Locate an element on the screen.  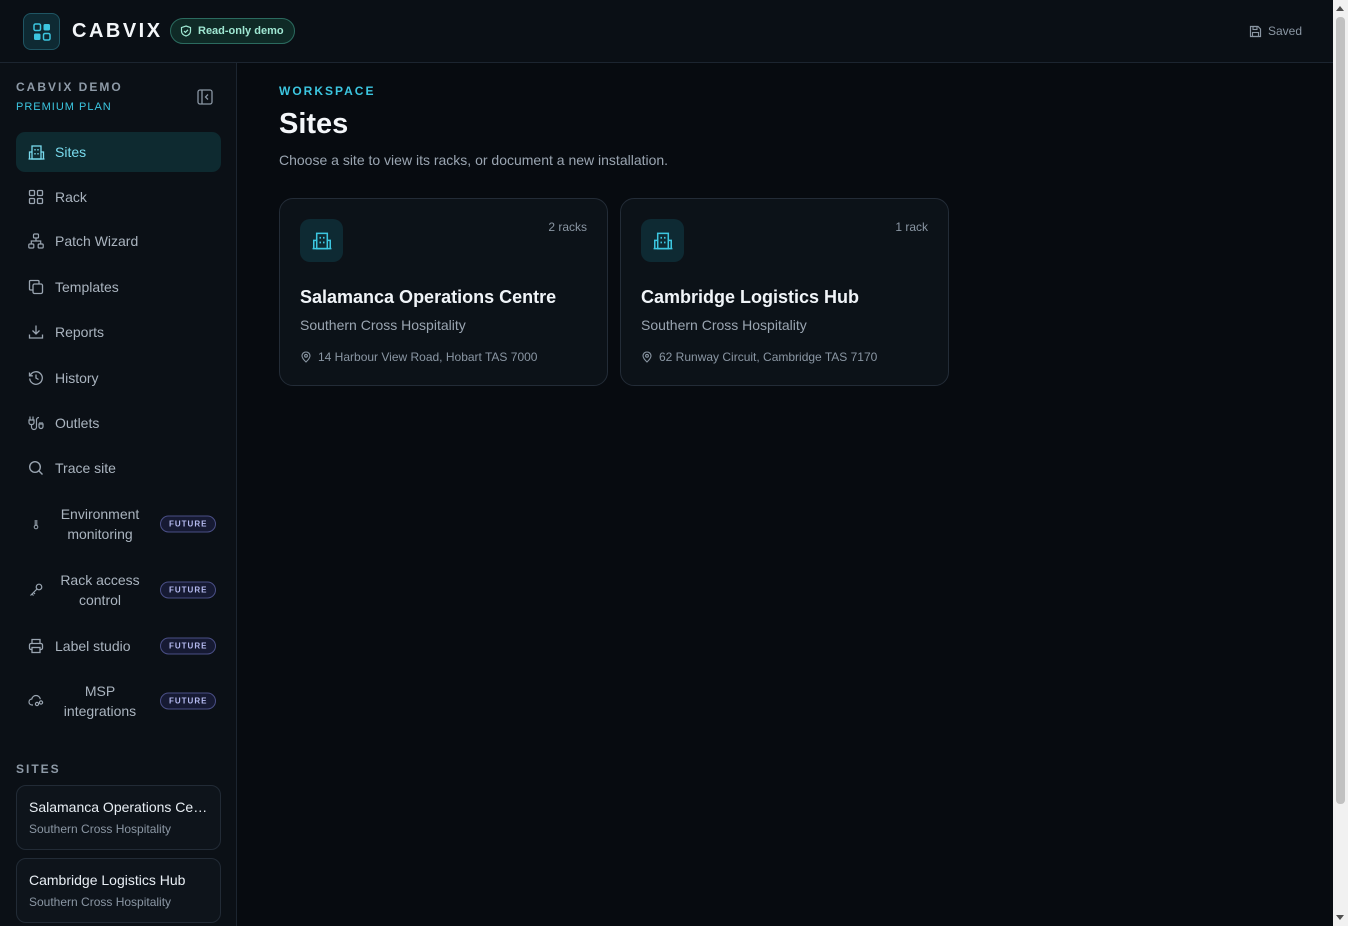
sidebar-item-rack-access-control: Rack access control FUTURE is located at coordinates (118, 590).